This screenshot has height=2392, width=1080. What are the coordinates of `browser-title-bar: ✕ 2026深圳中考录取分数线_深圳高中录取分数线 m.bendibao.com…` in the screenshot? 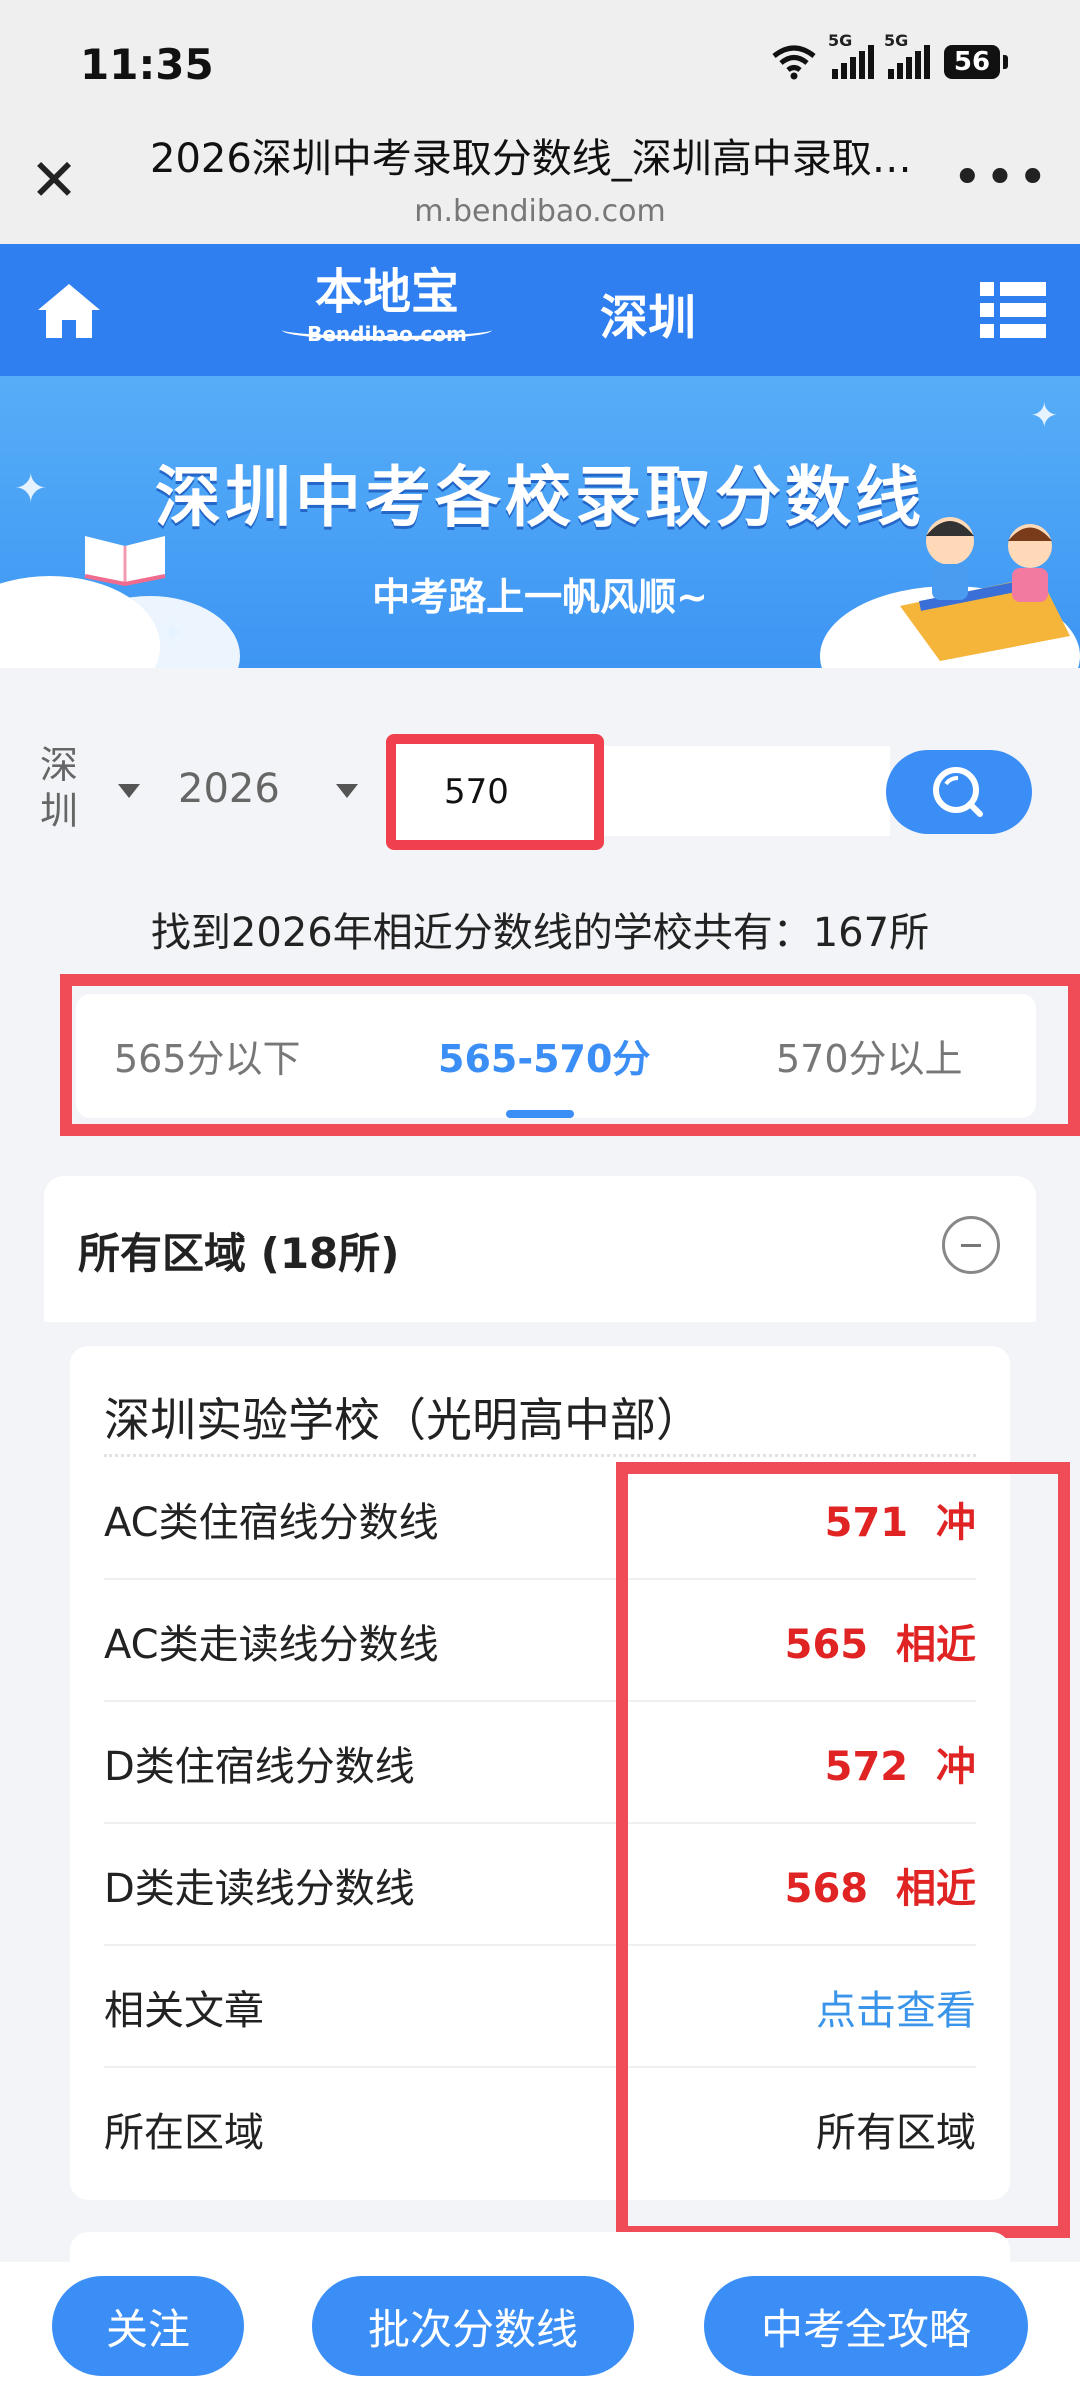 It's located at (540, 182).